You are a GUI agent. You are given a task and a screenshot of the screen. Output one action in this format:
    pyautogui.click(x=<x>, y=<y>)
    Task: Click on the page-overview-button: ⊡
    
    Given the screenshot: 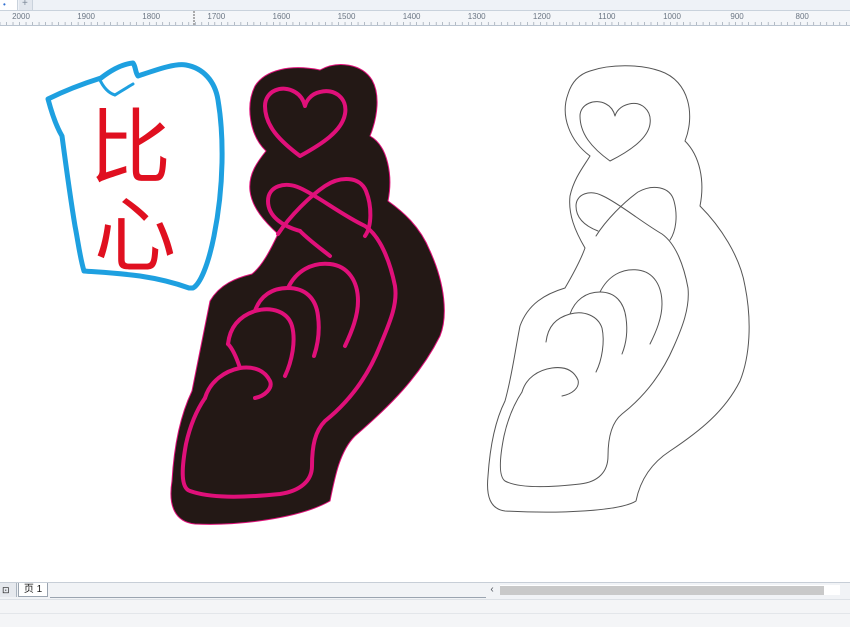 What is the action you would take?
    pyautogui.click(x=8, y=590)
    